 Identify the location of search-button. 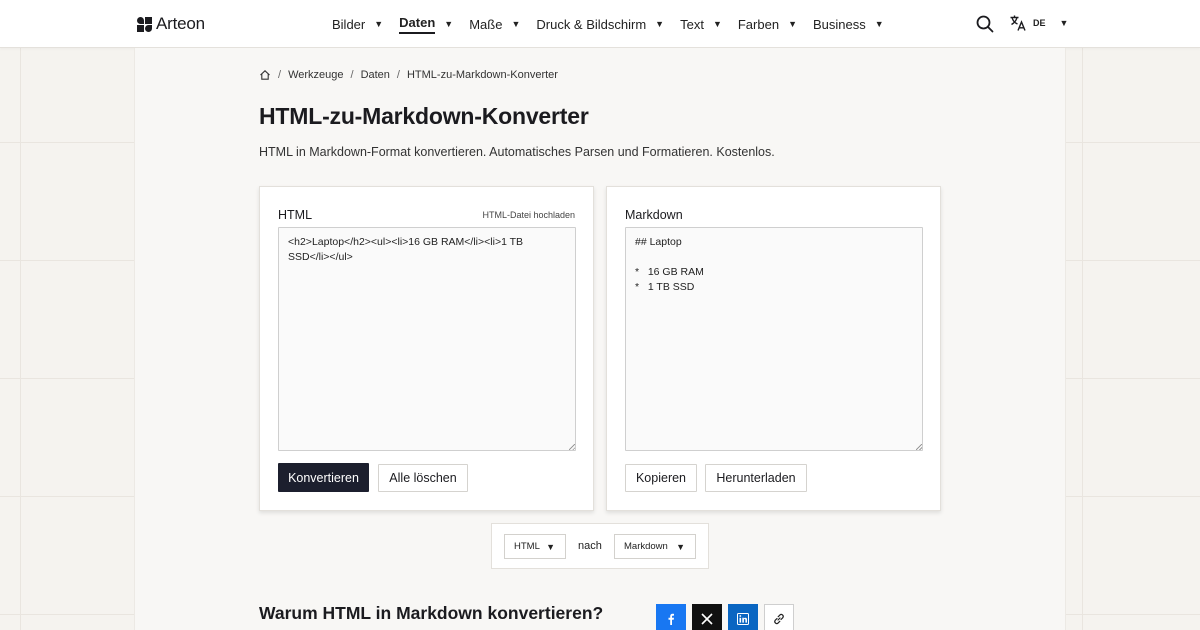
(985, 24).